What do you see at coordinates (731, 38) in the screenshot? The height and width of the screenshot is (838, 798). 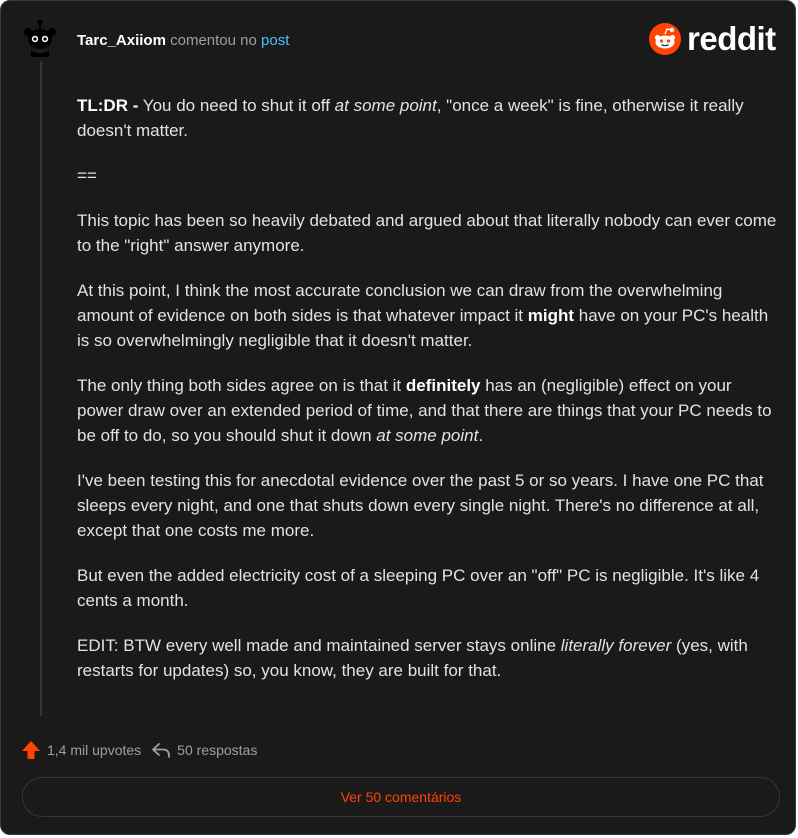 I see `reddit-wordmark: reddit` at bounding box center [731, 38].